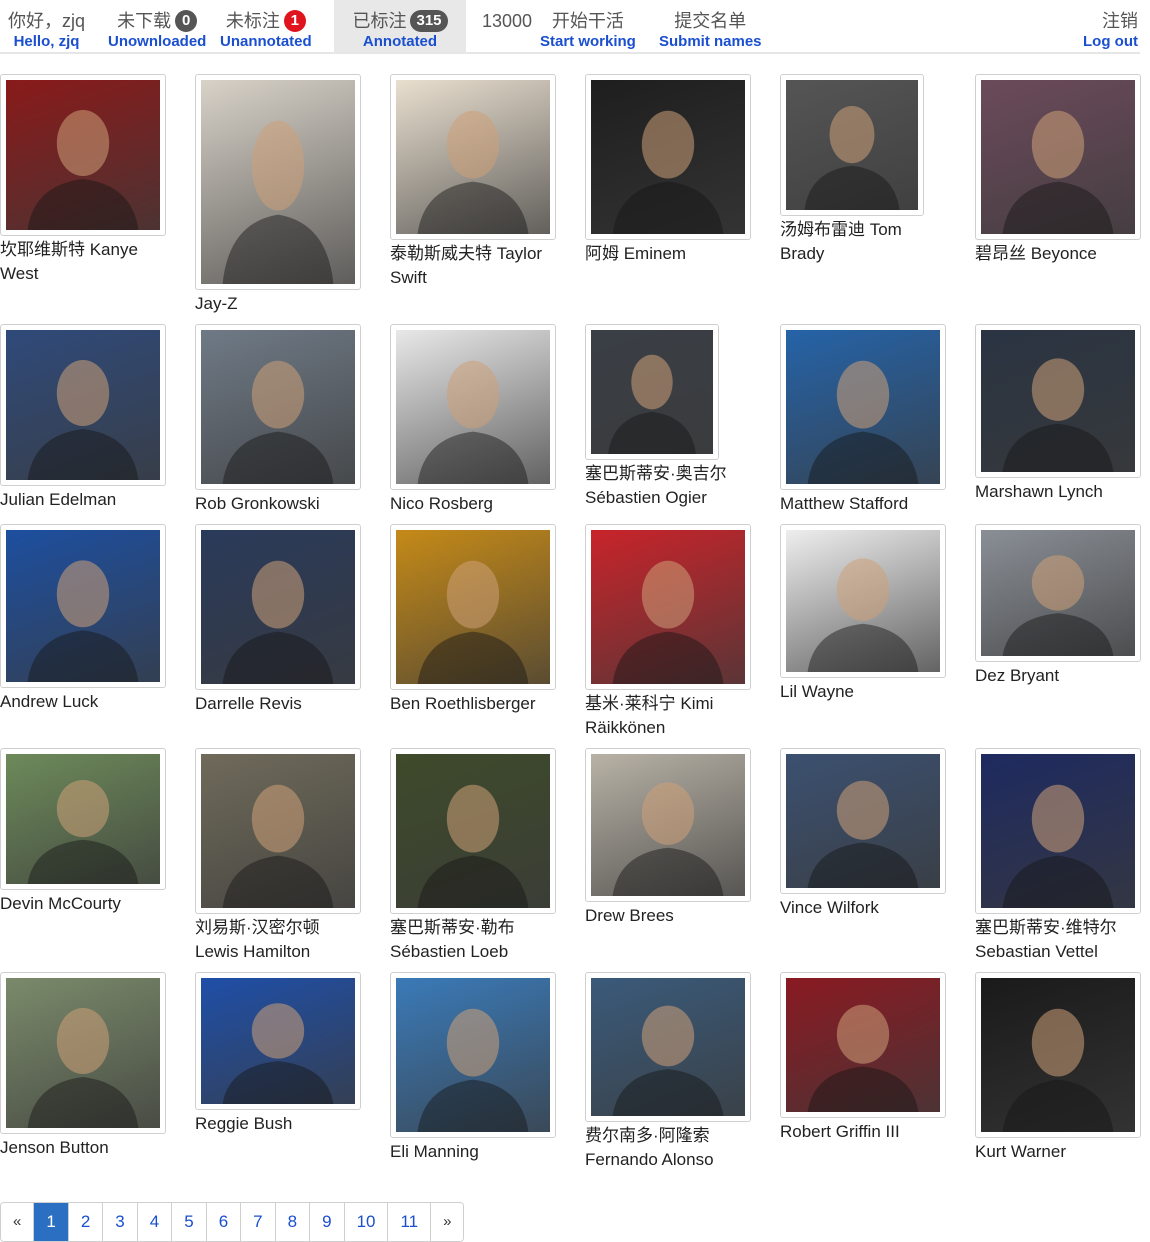  What do you see at coordinates (244, 1123) in the screenshot?
I see `person-name-line1: Reggie Bush` at bounding box center [244, 1123].